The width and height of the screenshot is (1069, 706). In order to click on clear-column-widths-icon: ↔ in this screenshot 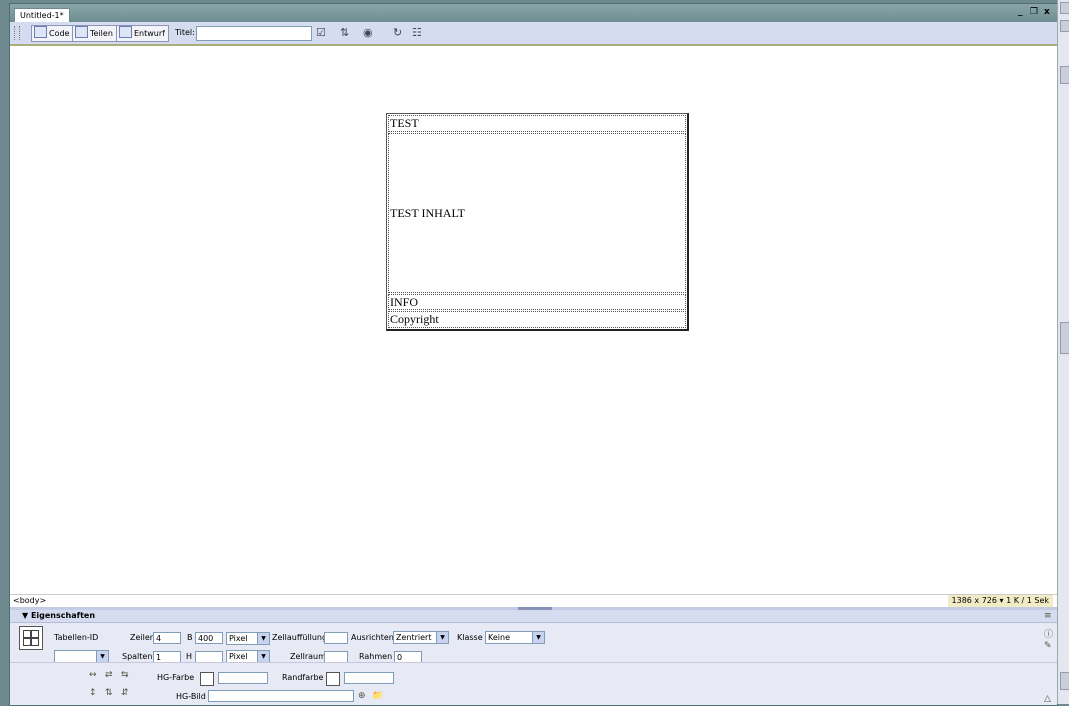, I will do `click(93, 675)`.